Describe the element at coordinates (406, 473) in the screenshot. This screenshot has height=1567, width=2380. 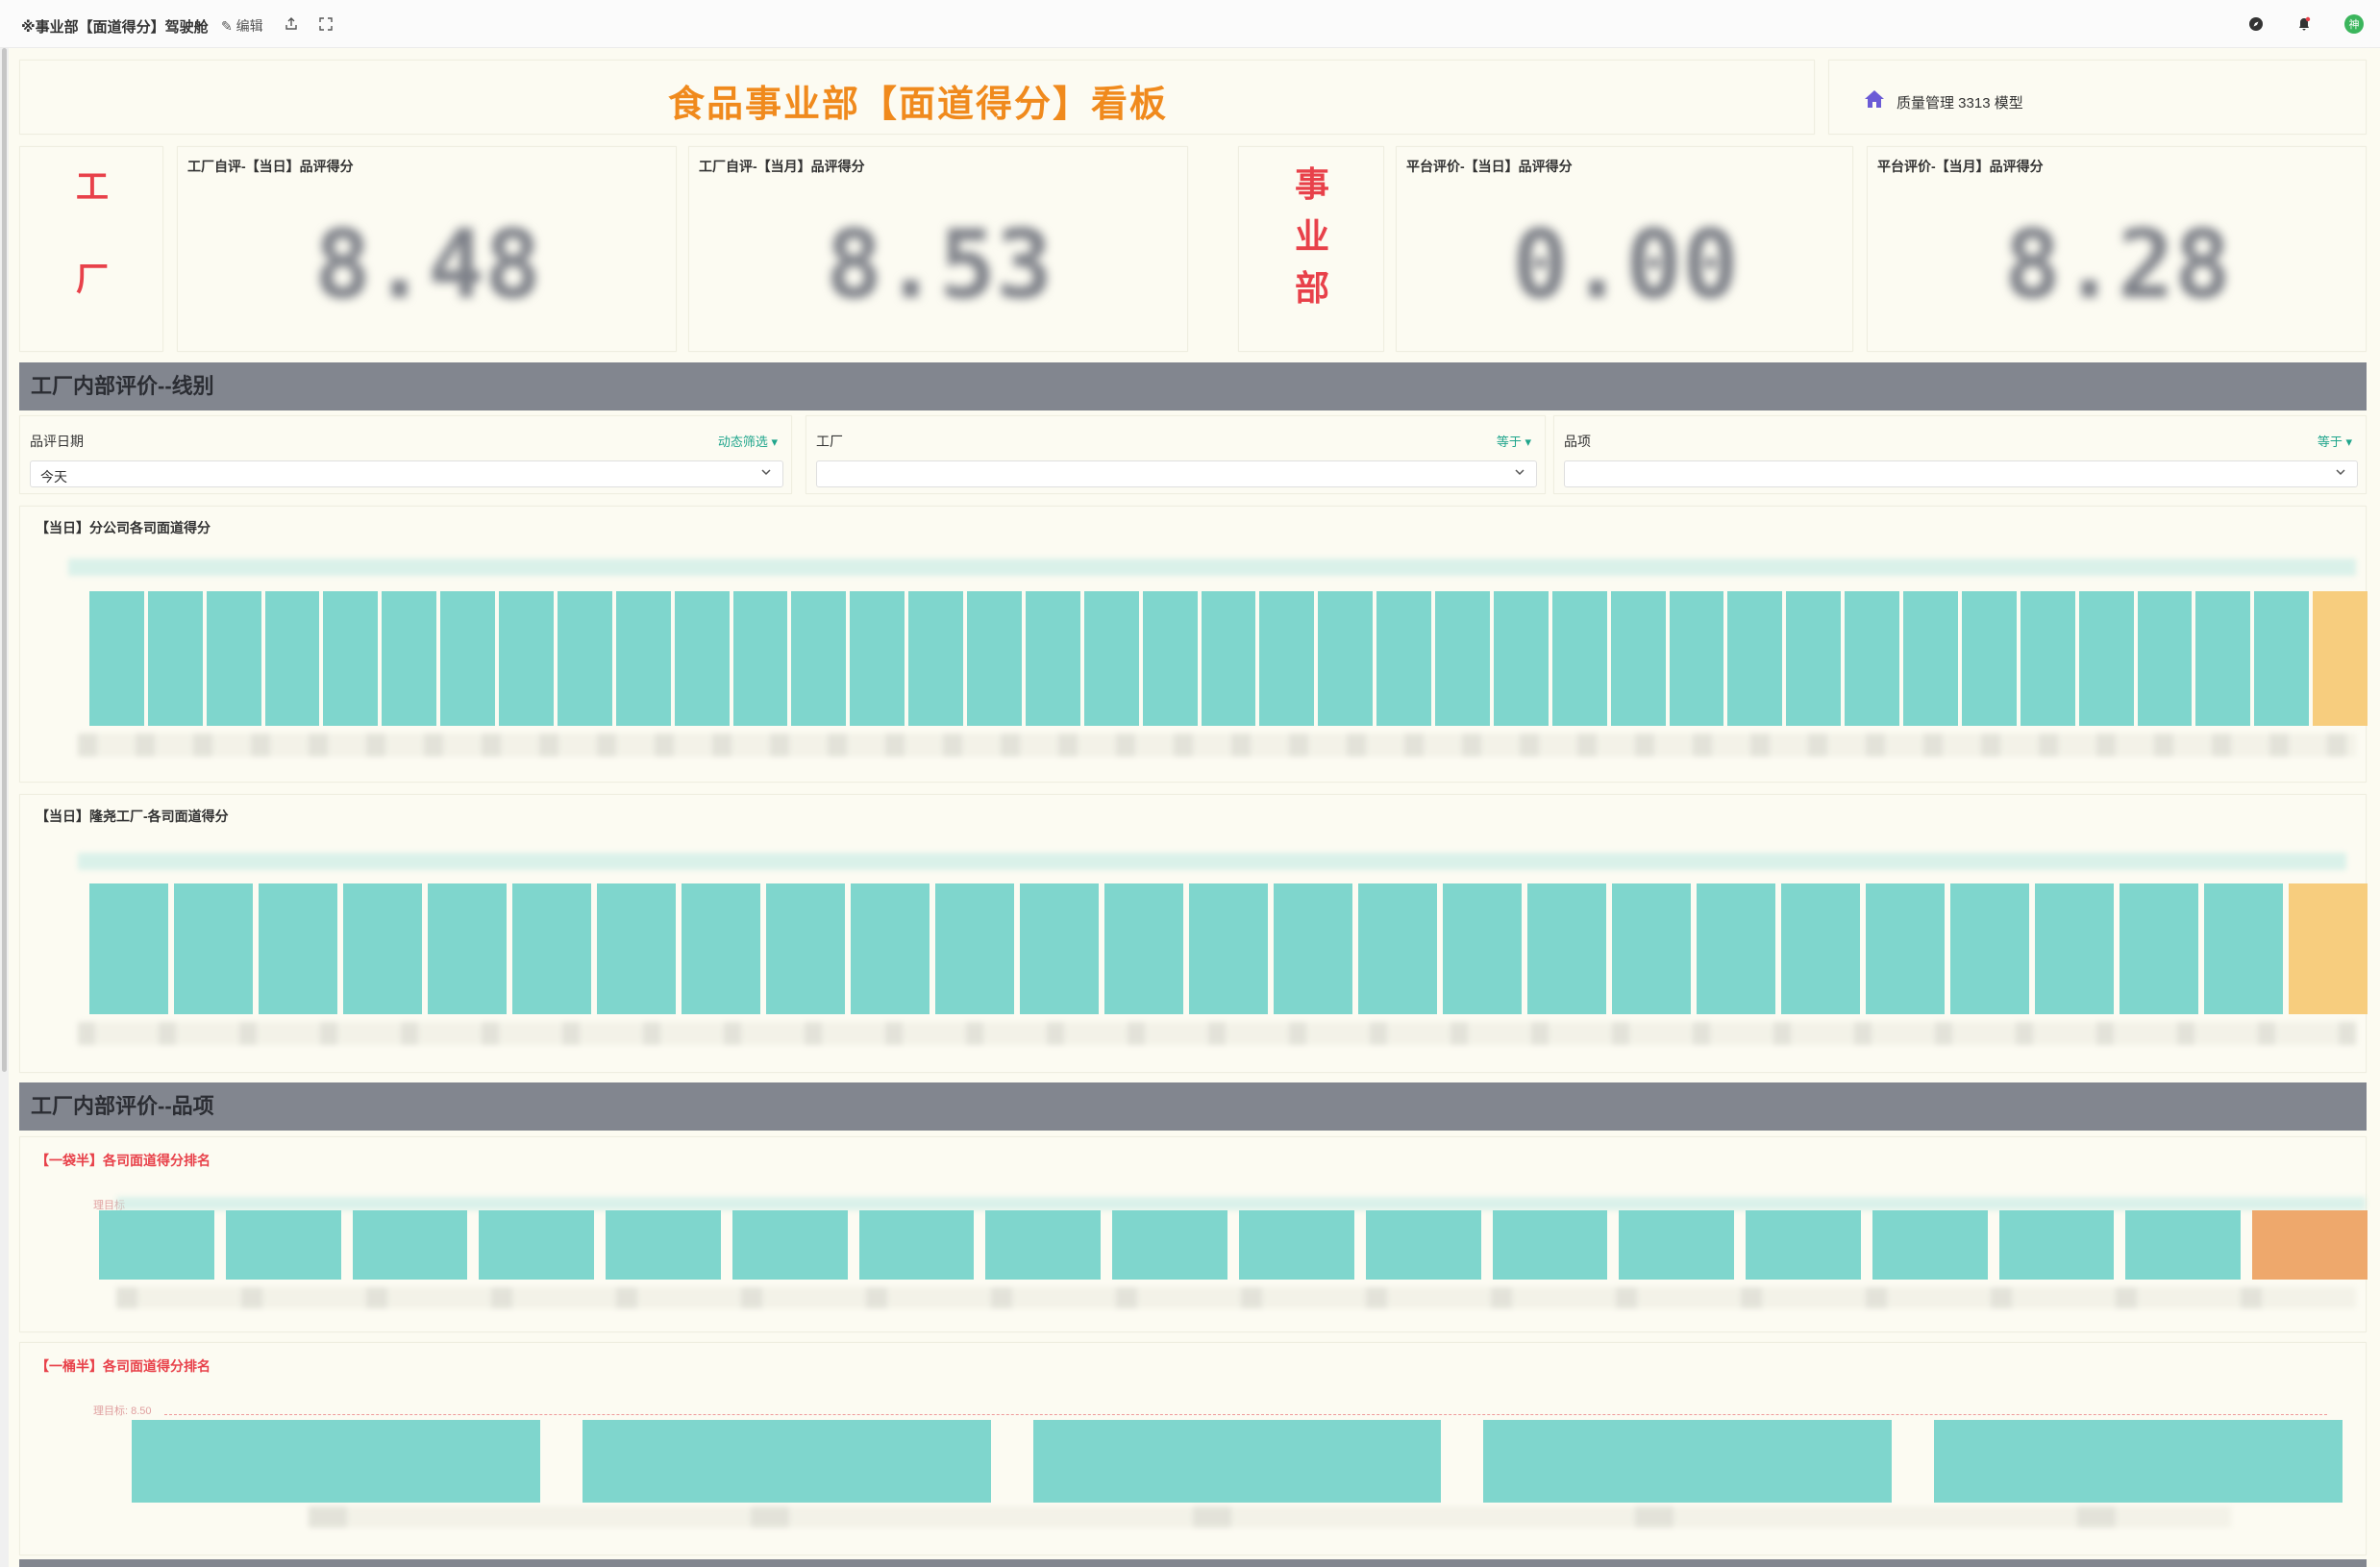
I see `date-select: 今天` at that location.